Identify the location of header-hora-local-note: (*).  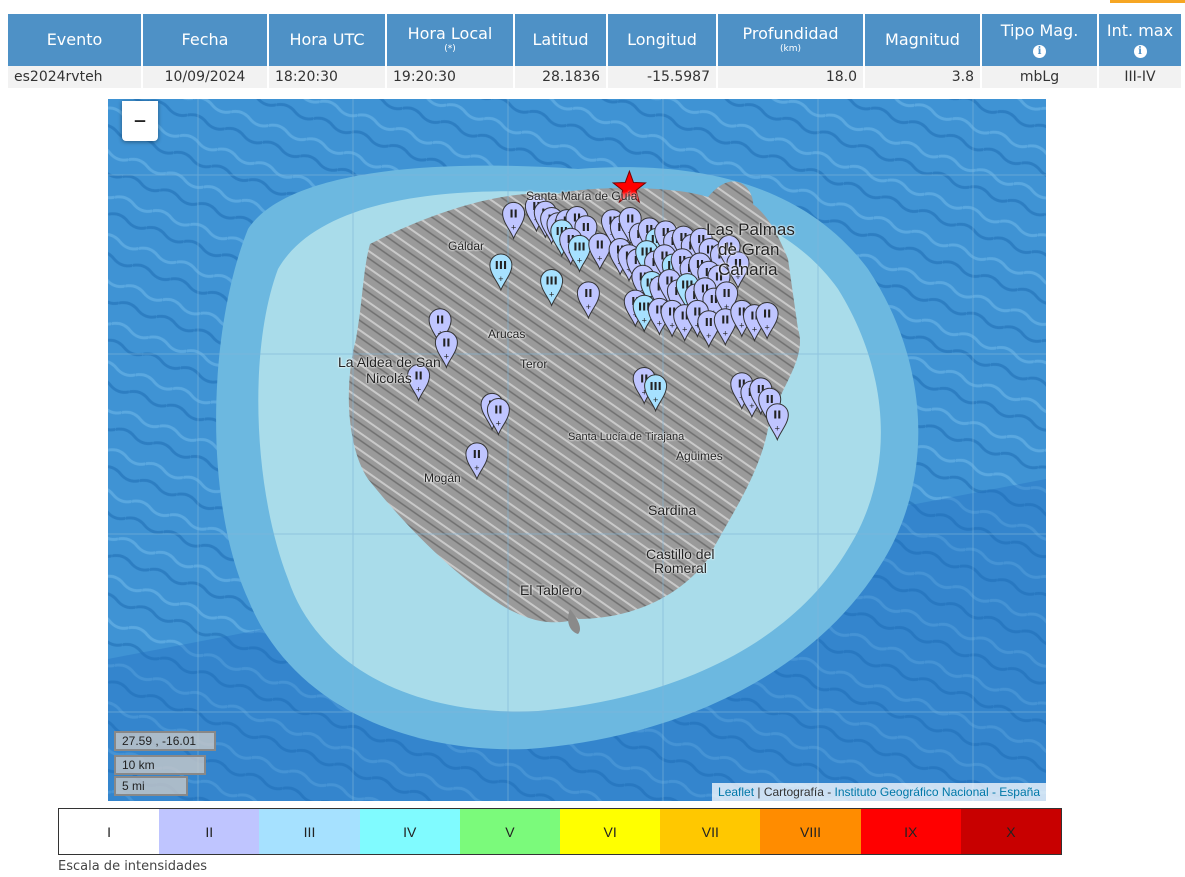
(450, 49).